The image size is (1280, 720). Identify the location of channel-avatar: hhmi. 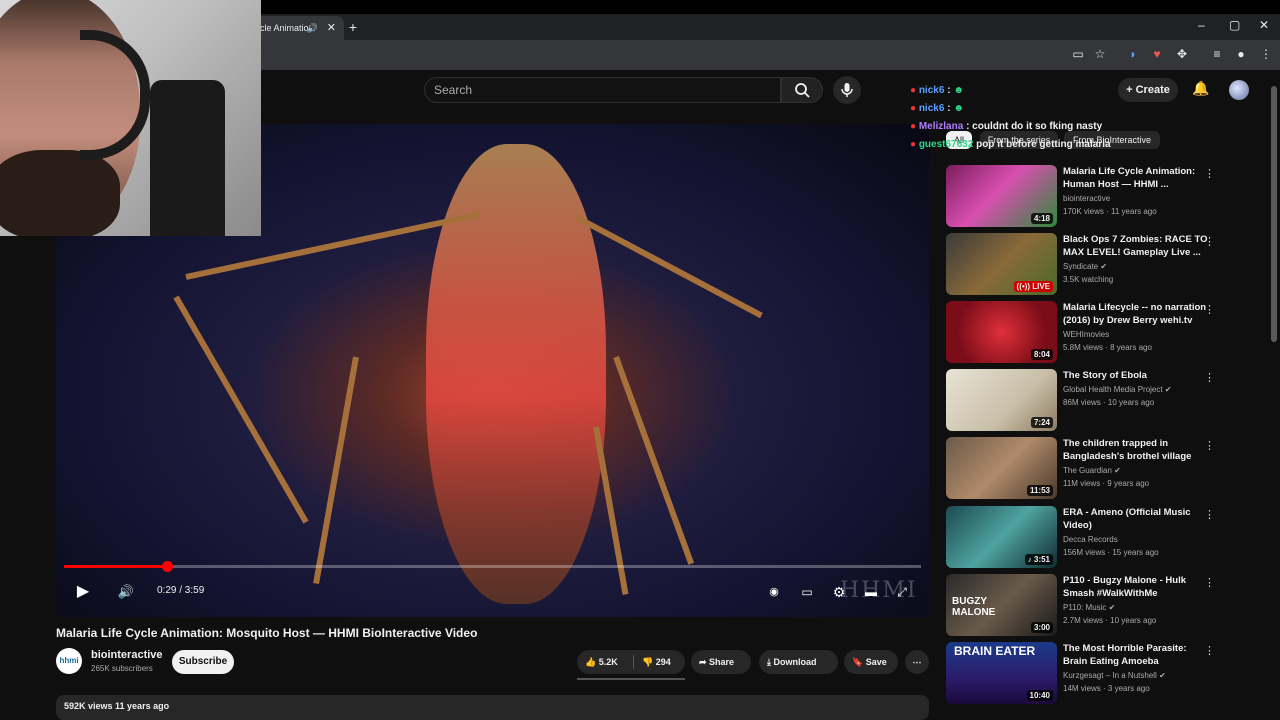
(69, 661).